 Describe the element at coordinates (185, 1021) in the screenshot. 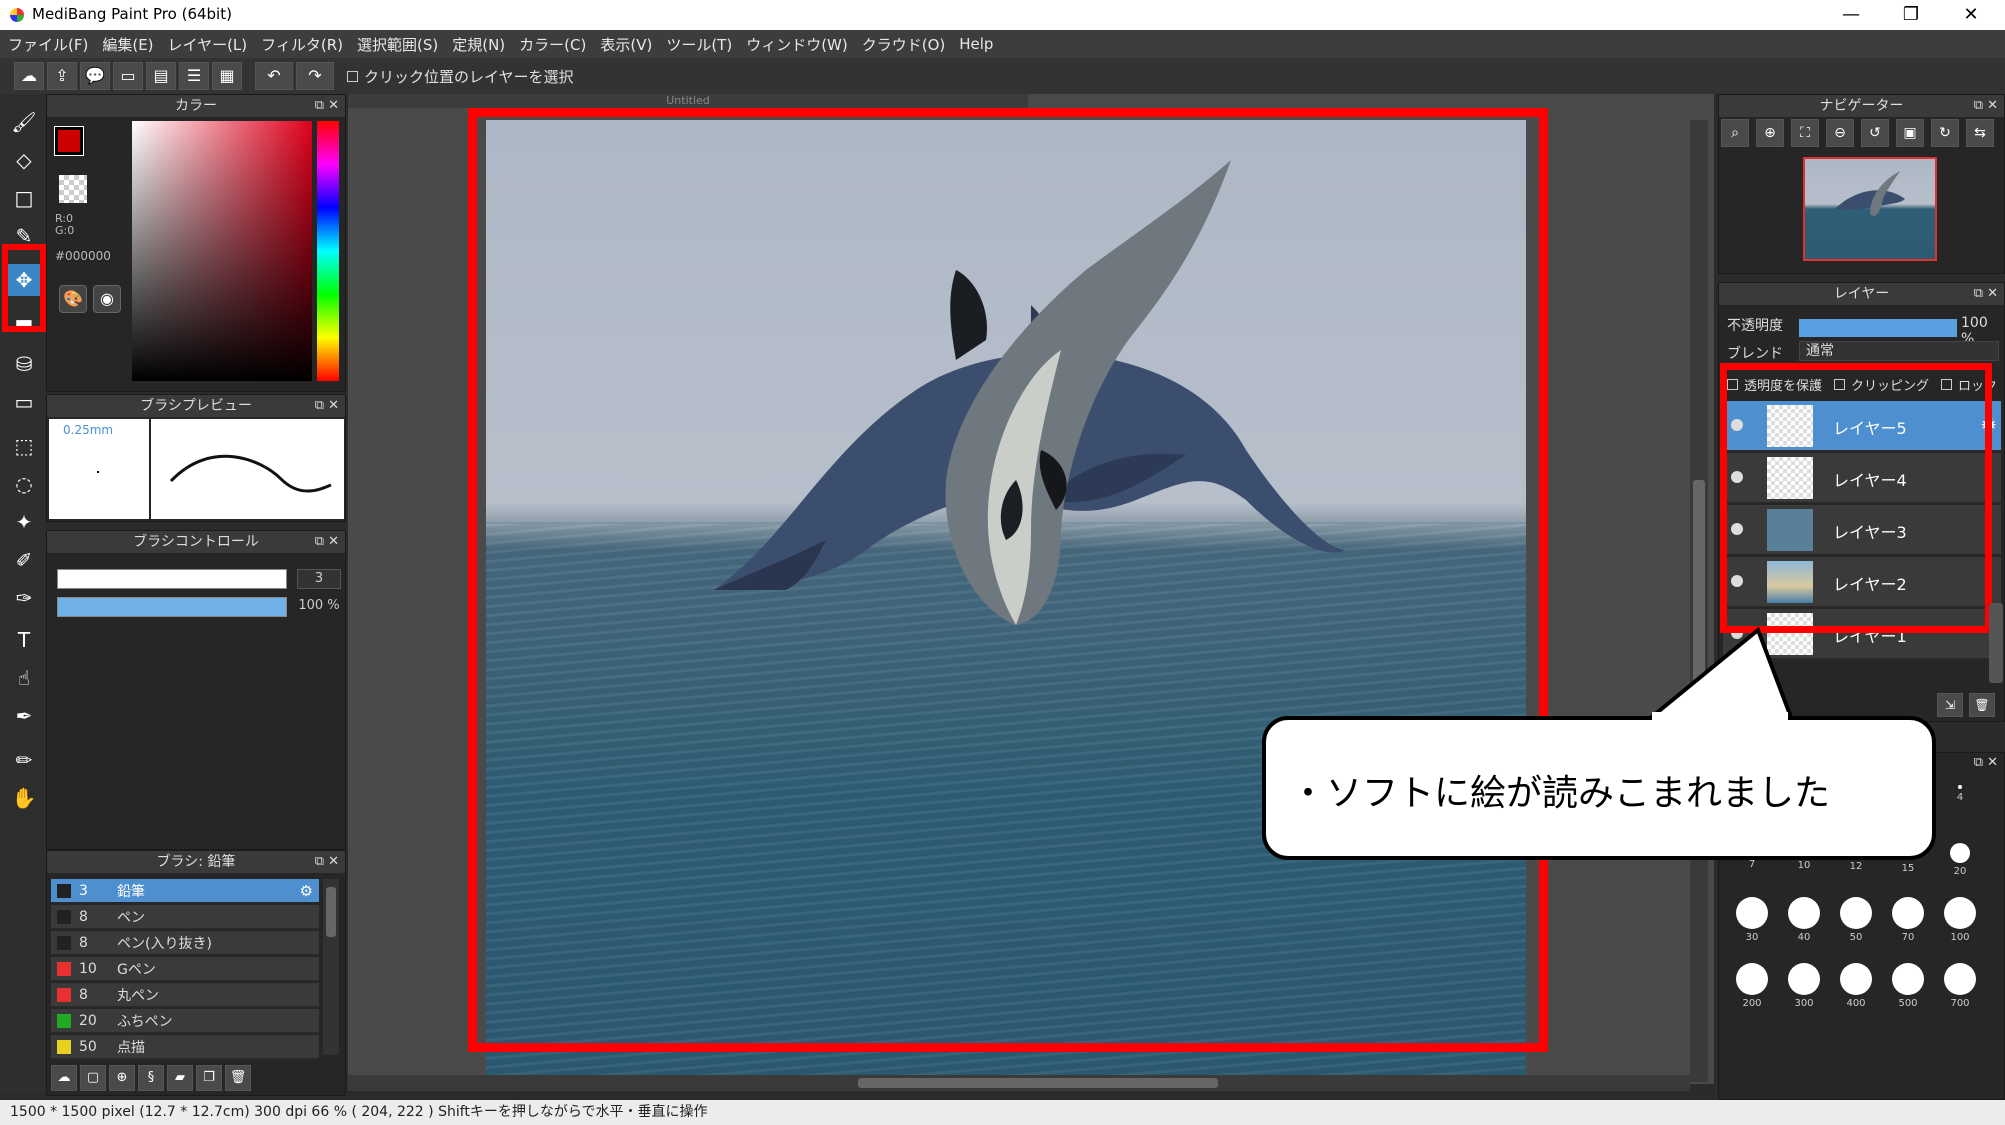

I see `brush-list-item: 20 ふちペン` at that location.